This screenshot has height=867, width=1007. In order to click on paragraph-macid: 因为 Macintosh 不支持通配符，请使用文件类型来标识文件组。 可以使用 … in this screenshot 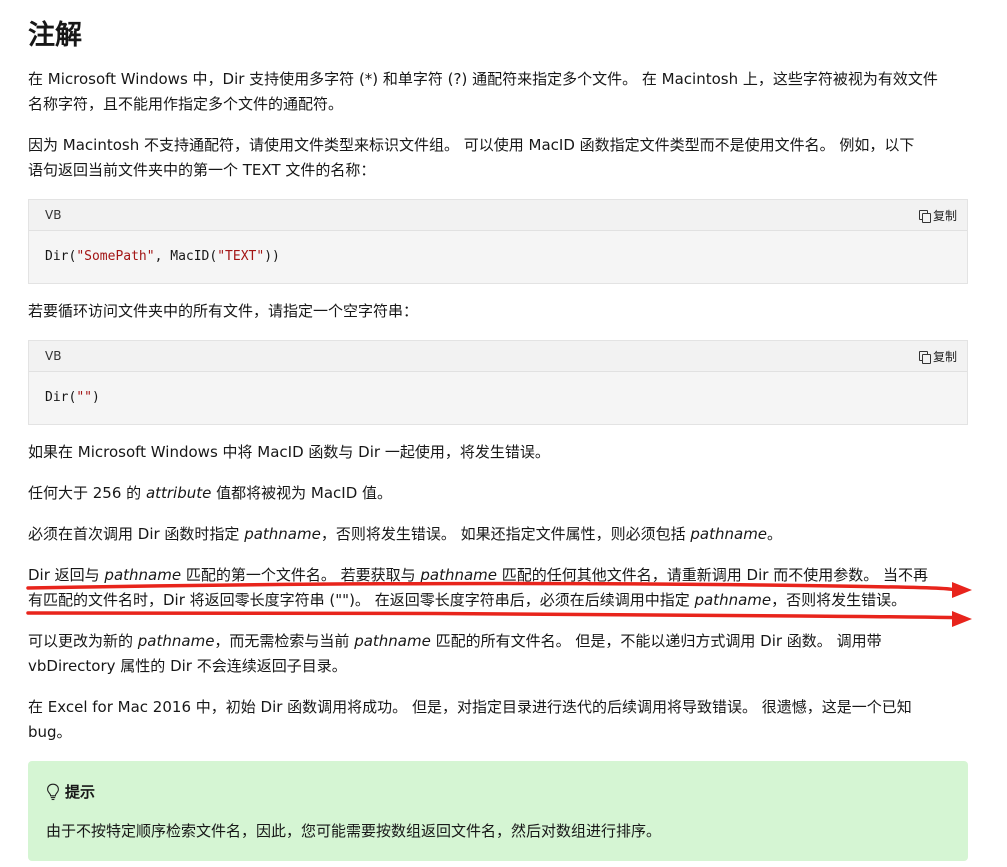, I will do `click(498, 158)`.